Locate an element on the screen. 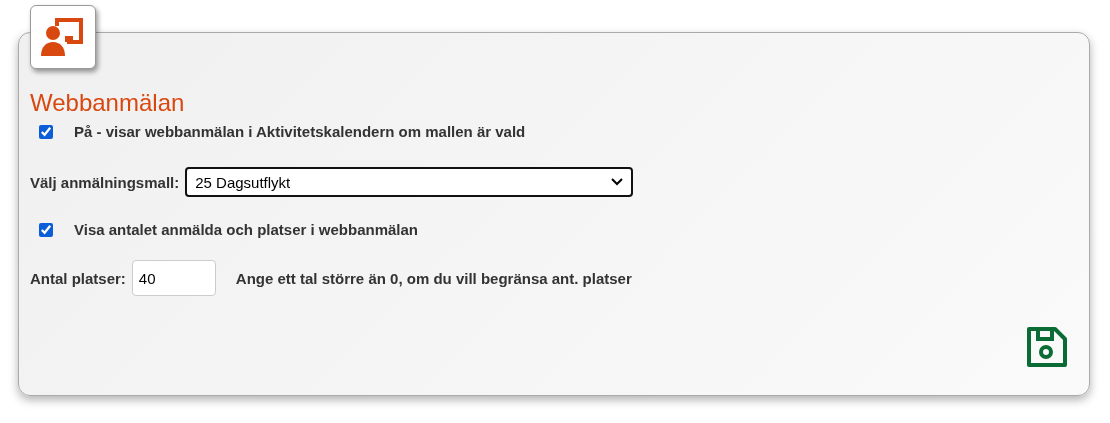 The image size is (1110, 423). save-button is located at coordinates (1047, 347).